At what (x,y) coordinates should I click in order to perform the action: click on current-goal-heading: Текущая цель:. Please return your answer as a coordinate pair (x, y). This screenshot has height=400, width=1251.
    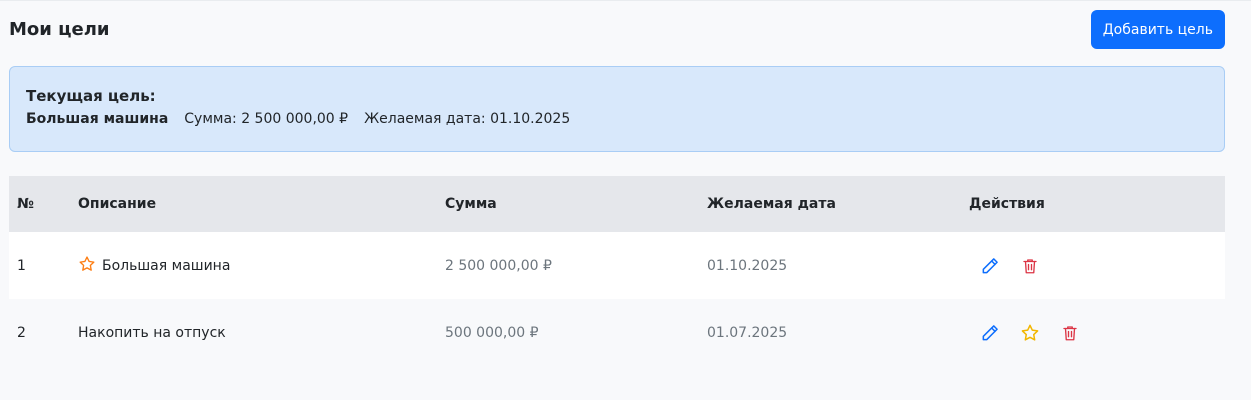
    Looking at the image, I should click on (91, 96).